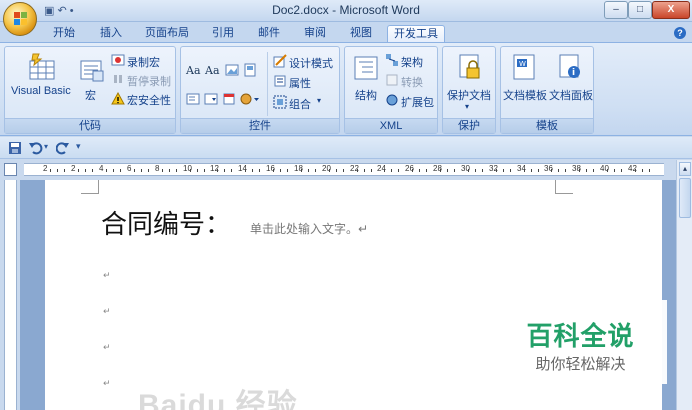  I want to click on minimize-button: –, so click(616, 10).